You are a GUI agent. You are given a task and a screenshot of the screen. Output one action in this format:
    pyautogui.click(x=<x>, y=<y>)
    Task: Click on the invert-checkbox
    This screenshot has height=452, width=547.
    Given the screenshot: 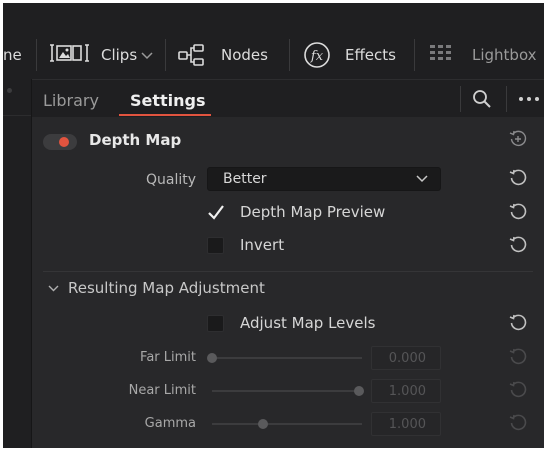 What is the action you would take?
    pyautogui.click(x=215, y=245)
    